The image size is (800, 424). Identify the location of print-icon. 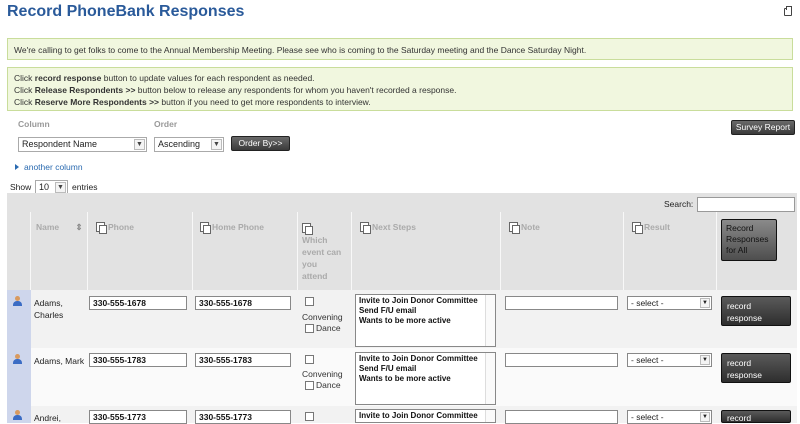
(788, 11).